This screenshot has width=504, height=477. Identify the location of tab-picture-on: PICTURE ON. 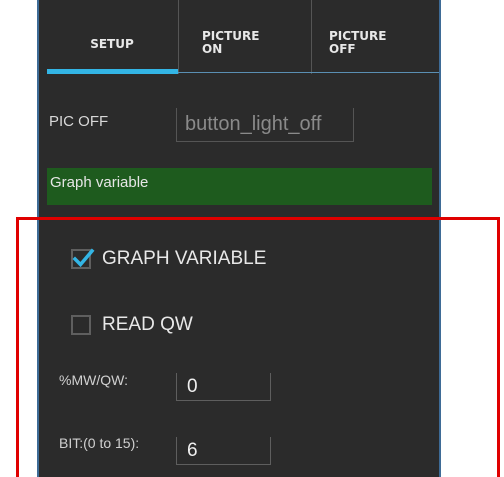
(244, 37).